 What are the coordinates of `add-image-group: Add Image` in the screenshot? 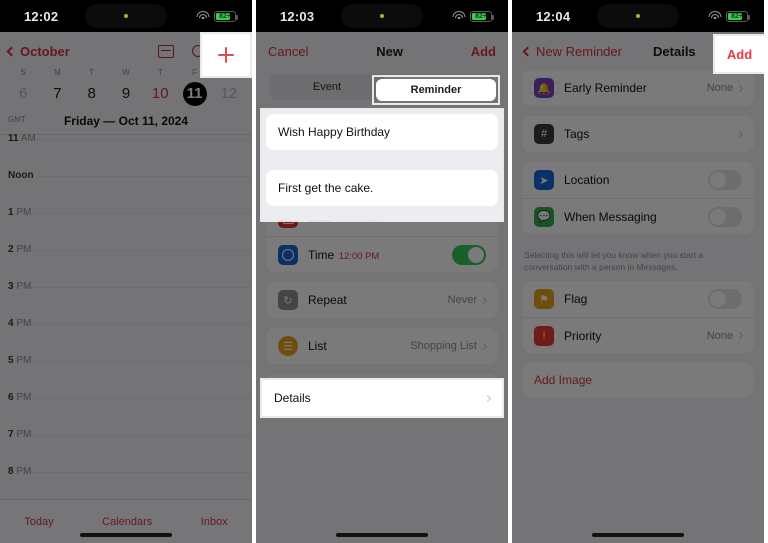 It's located at (638, 380).